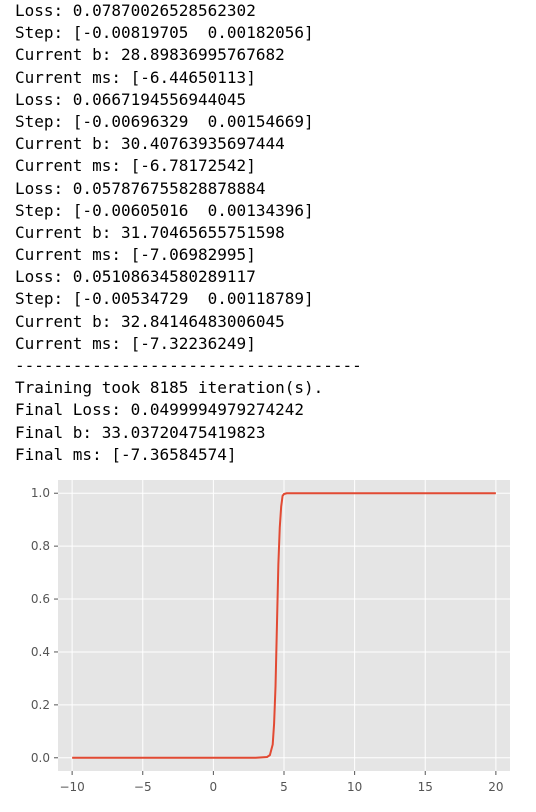  Describe the element at coordinates (135, 77) in the screenshot. I see `console-line: Current ms: [-6.44650113]` at that location.